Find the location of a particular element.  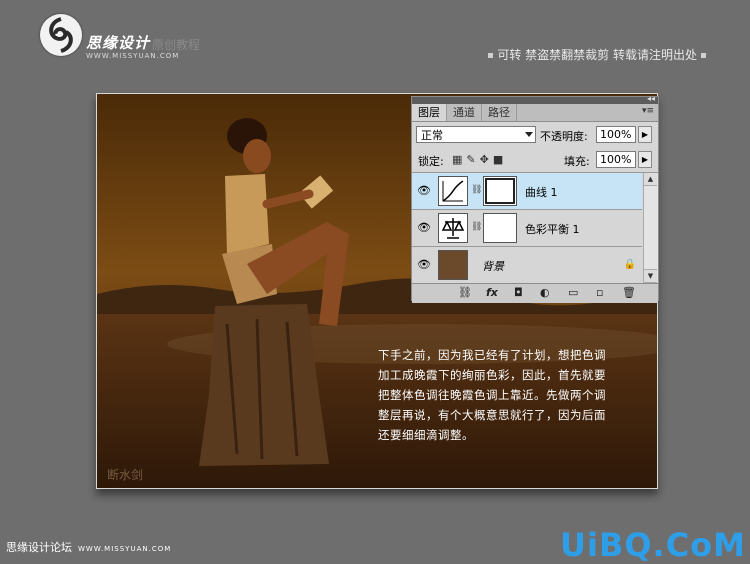

panel-title-bar: ◂◂ is located at coordinates (535, 99).